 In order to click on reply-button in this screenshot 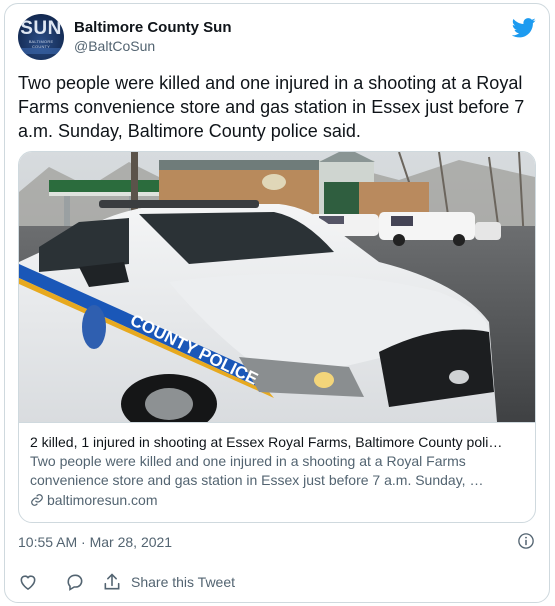, I will do `click(83, 582)`.